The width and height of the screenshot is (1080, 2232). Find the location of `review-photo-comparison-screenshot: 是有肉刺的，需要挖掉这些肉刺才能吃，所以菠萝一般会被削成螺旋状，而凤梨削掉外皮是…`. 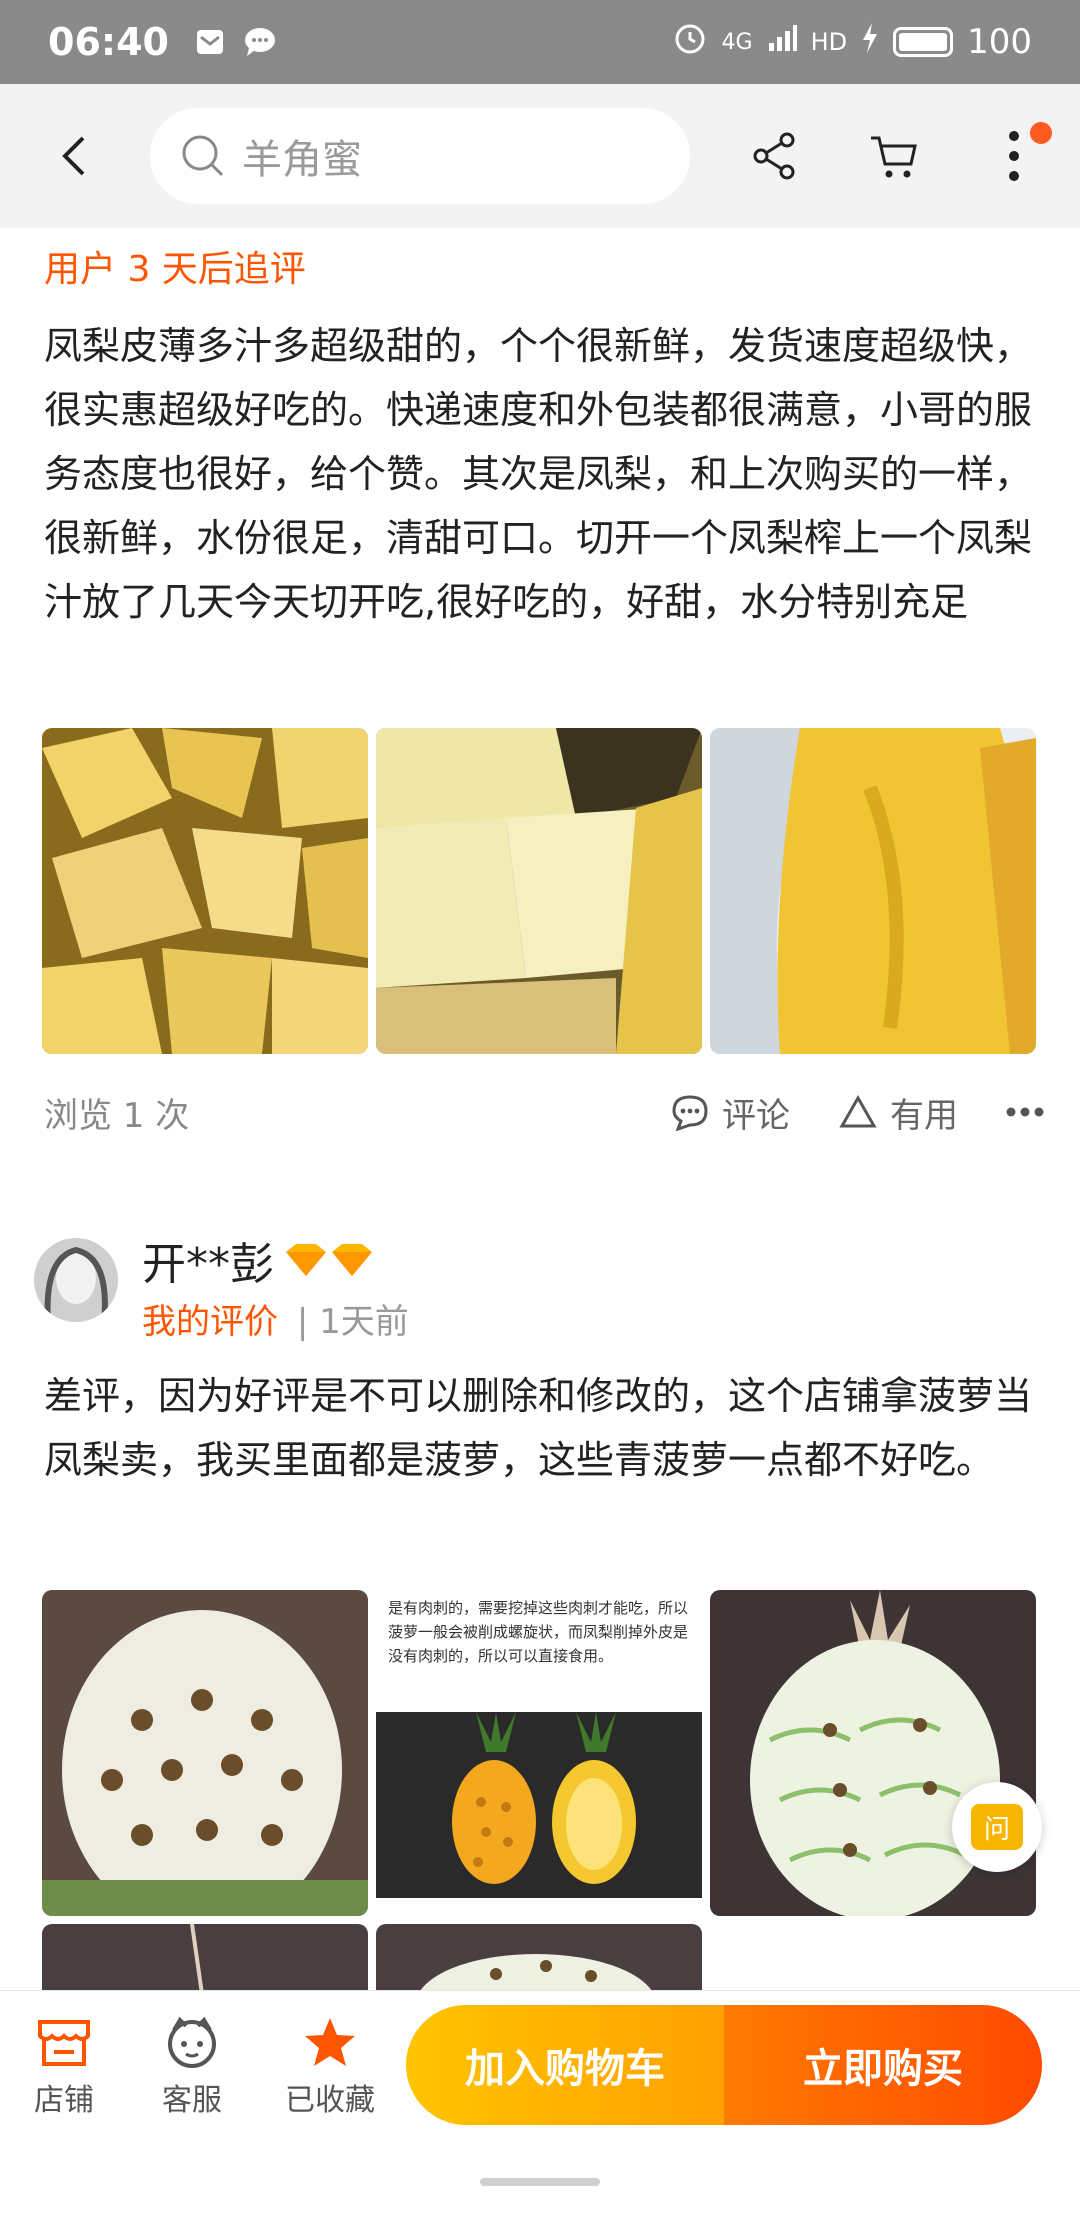

review-photo-comparison-screenshot: 是有肉刺的，需要挖掉这些肉刺才能吃，所以菠萝一般会被削成螺旋状，而凤梨削掉外皮是… is located at coordinates (539, 1753).